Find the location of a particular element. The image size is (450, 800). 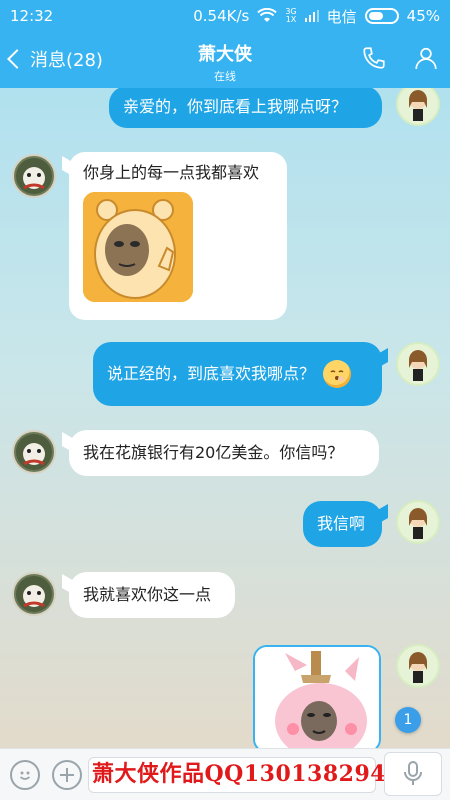

emoji-icon is located at coordinates (25, 775).